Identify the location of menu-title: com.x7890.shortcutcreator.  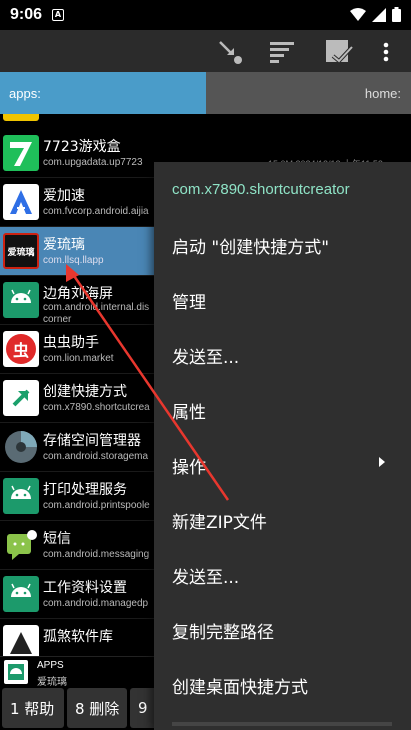
(261, 189).